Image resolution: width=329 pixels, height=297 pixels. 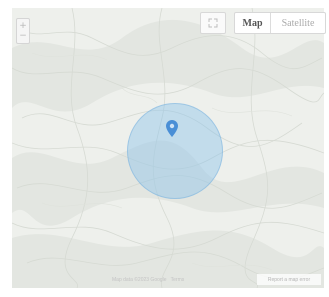 What do you see at coordinates (172, 131) in the screenshot?
I see `map-pin-icon` at bounding box center [172, 131].